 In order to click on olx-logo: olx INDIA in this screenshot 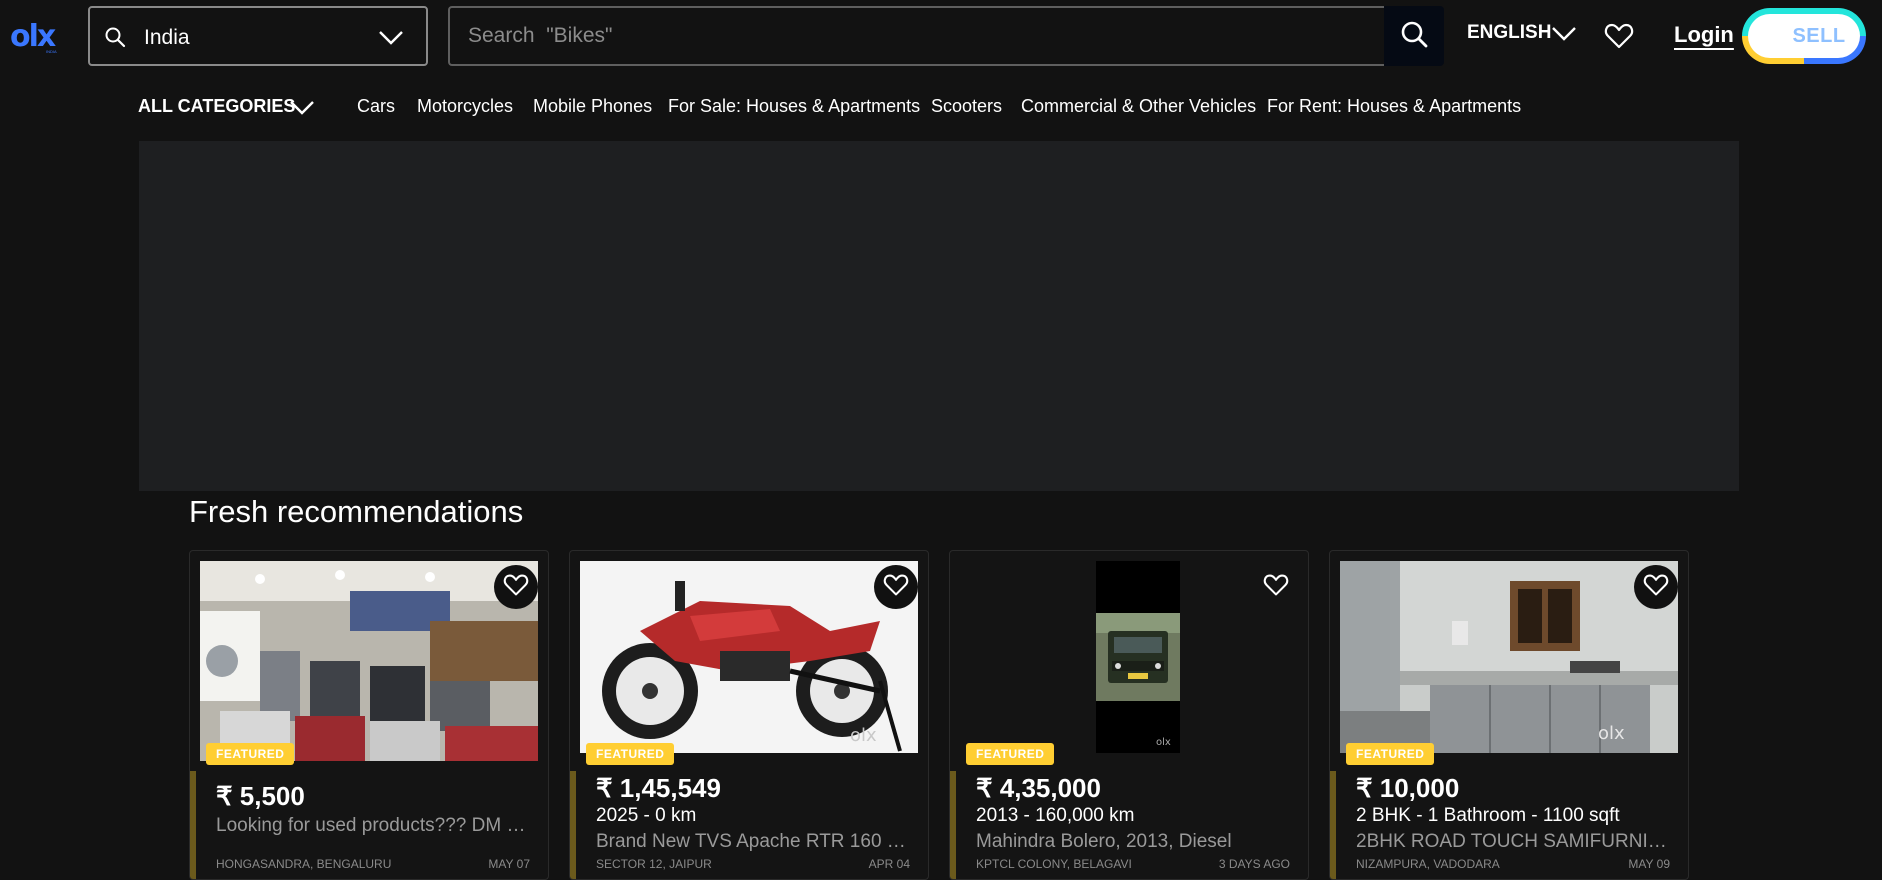, I will do `click(38, 38)`.